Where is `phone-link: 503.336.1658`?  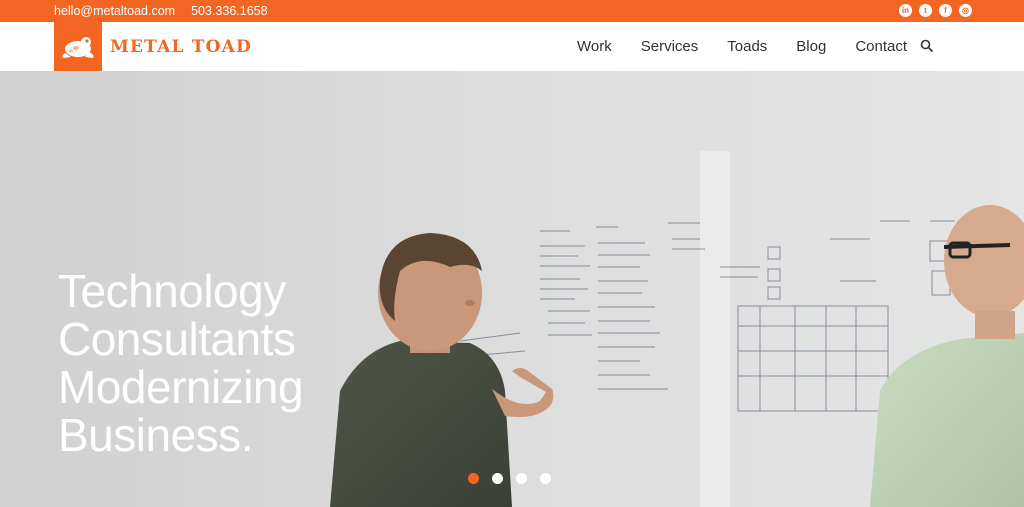
phone-link: 503.336.1658 is located at coordinates (229, 11).